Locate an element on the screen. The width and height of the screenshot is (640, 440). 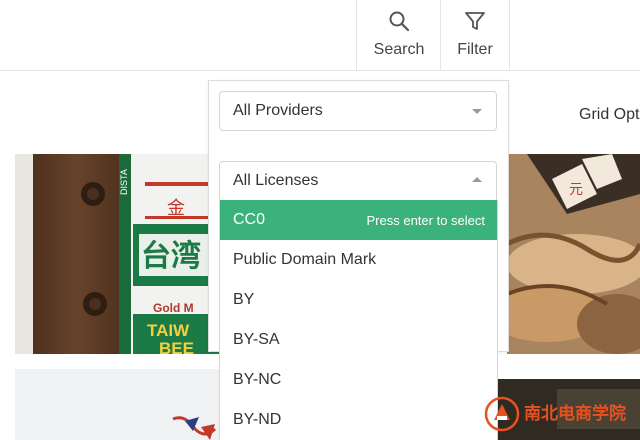
market-sign-text: 元 is located at coordinates (576, 190).